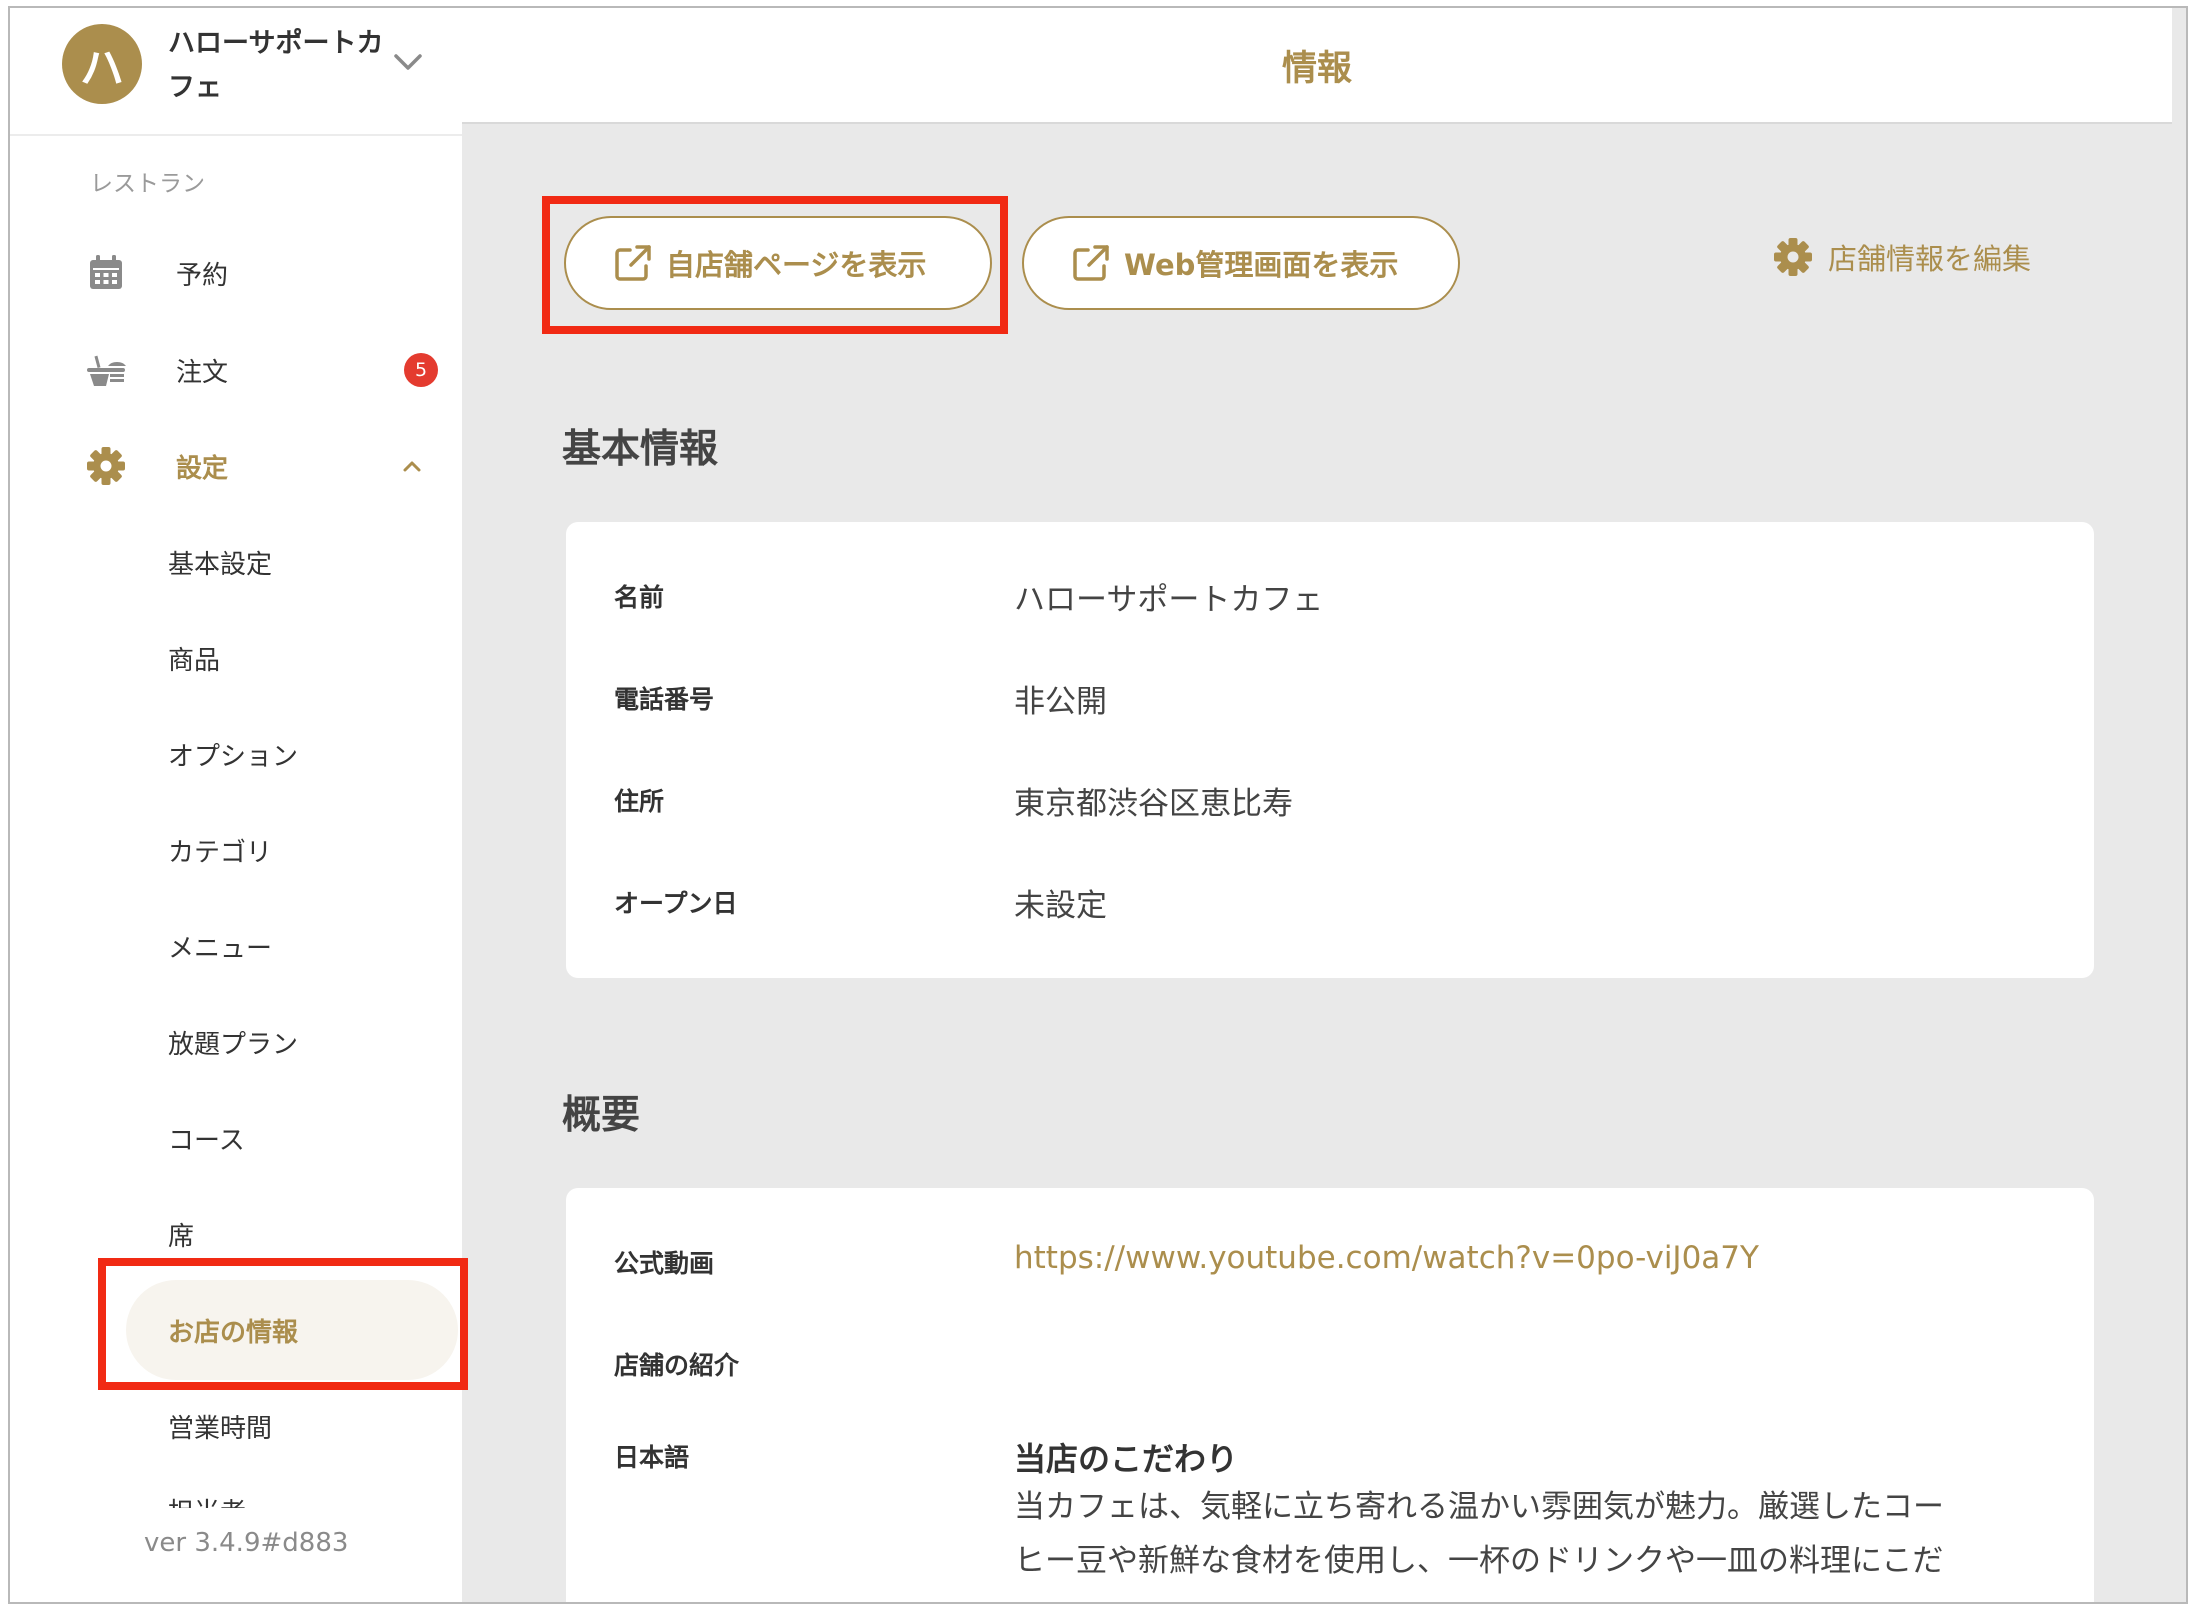  Describe the element at coordinates (246, 1543) in the screenshot. I see `version-label: ver 3.4.9#d883` at that location.